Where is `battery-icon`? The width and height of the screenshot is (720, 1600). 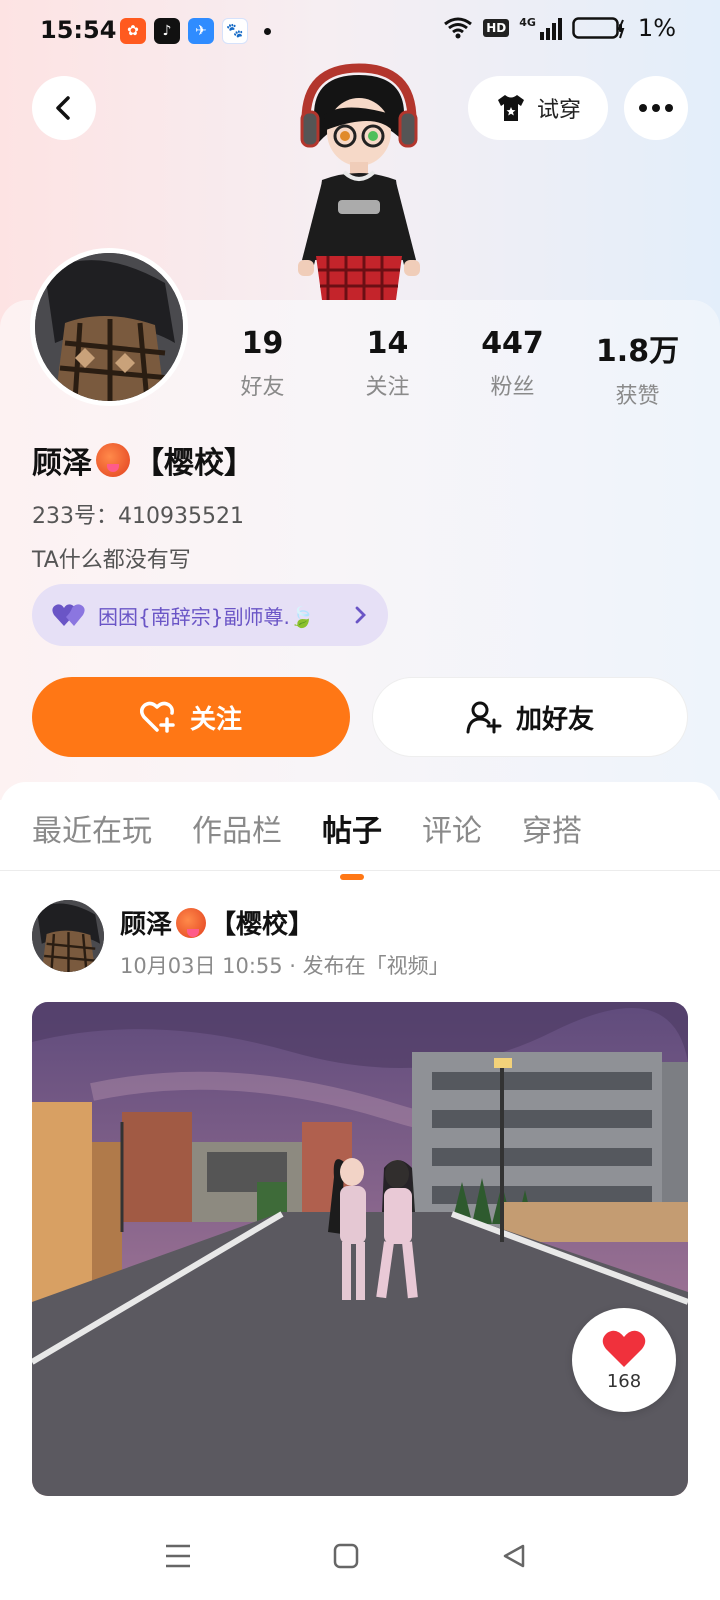 battery-icon is located at coordinates (598, 28).